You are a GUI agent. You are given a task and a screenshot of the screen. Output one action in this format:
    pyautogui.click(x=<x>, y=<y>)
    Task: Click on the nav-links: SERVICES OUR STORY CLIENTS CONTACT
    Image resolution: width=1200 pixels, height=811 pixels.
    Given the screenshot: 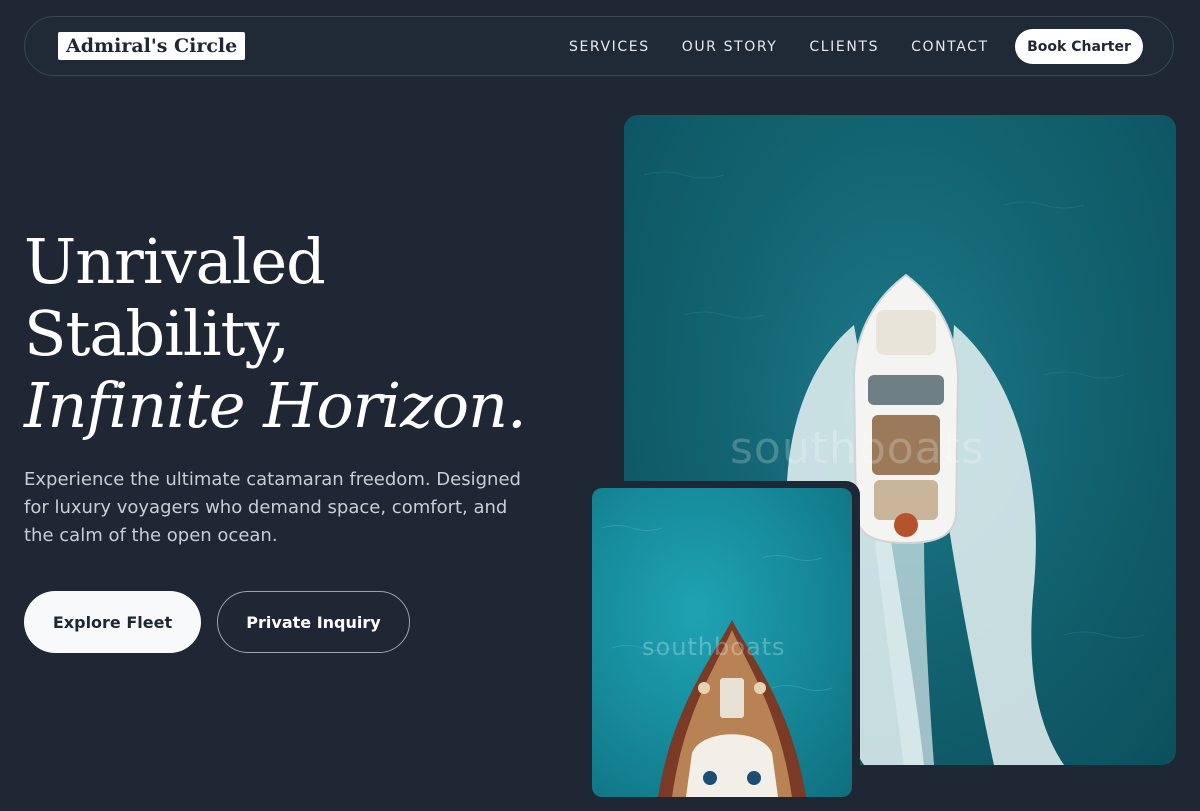 What is the action you would take?
    pyautogui.click(x=795, y=47)
    